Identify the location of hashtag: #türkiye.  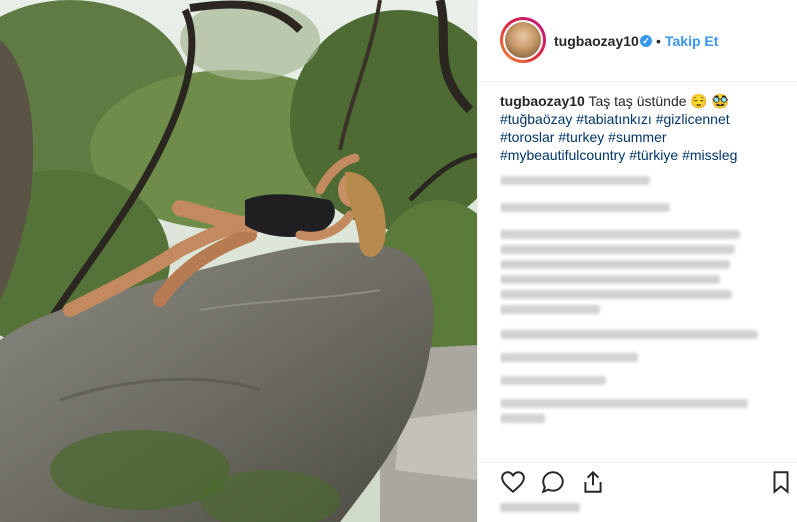
(653, 155).